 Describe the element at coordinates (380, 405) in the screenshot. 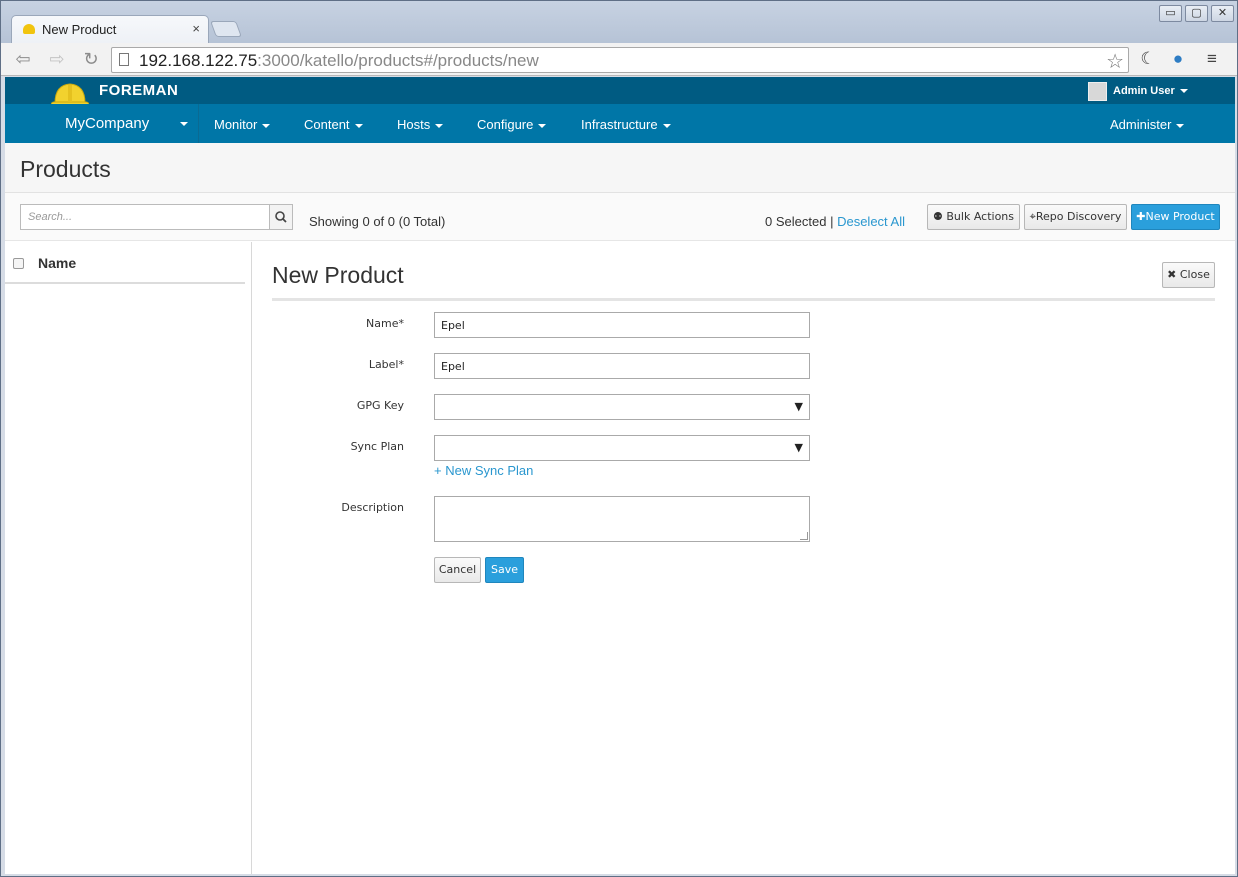

I see `gpg-key-label: GPG Key` at that location.